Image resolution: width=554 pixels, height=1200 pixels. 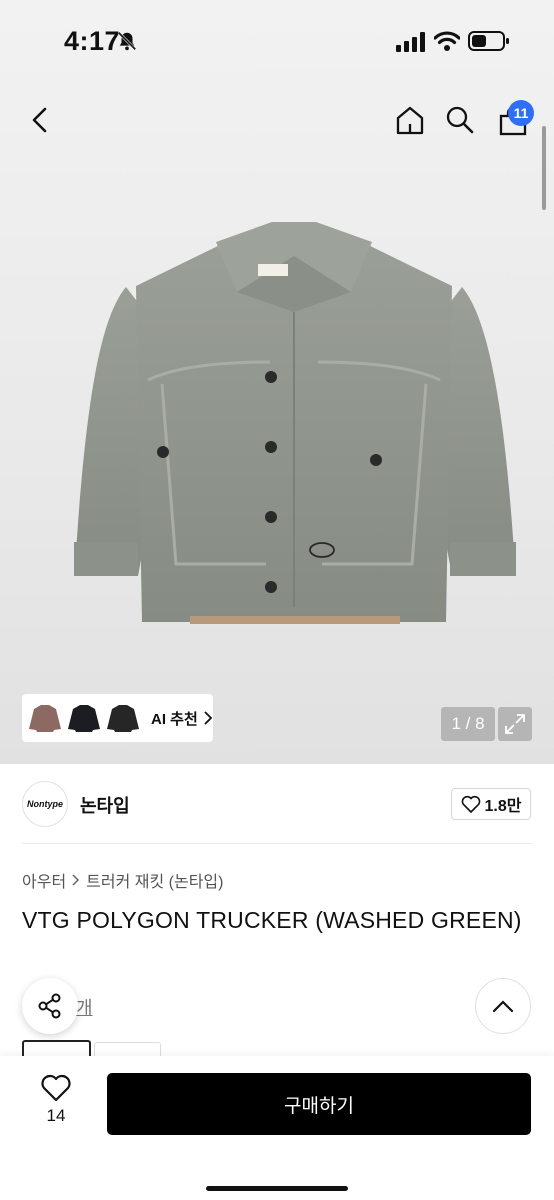 I want to click on ai-recommend-chip: AI 추천, so click(x=117, y=718).